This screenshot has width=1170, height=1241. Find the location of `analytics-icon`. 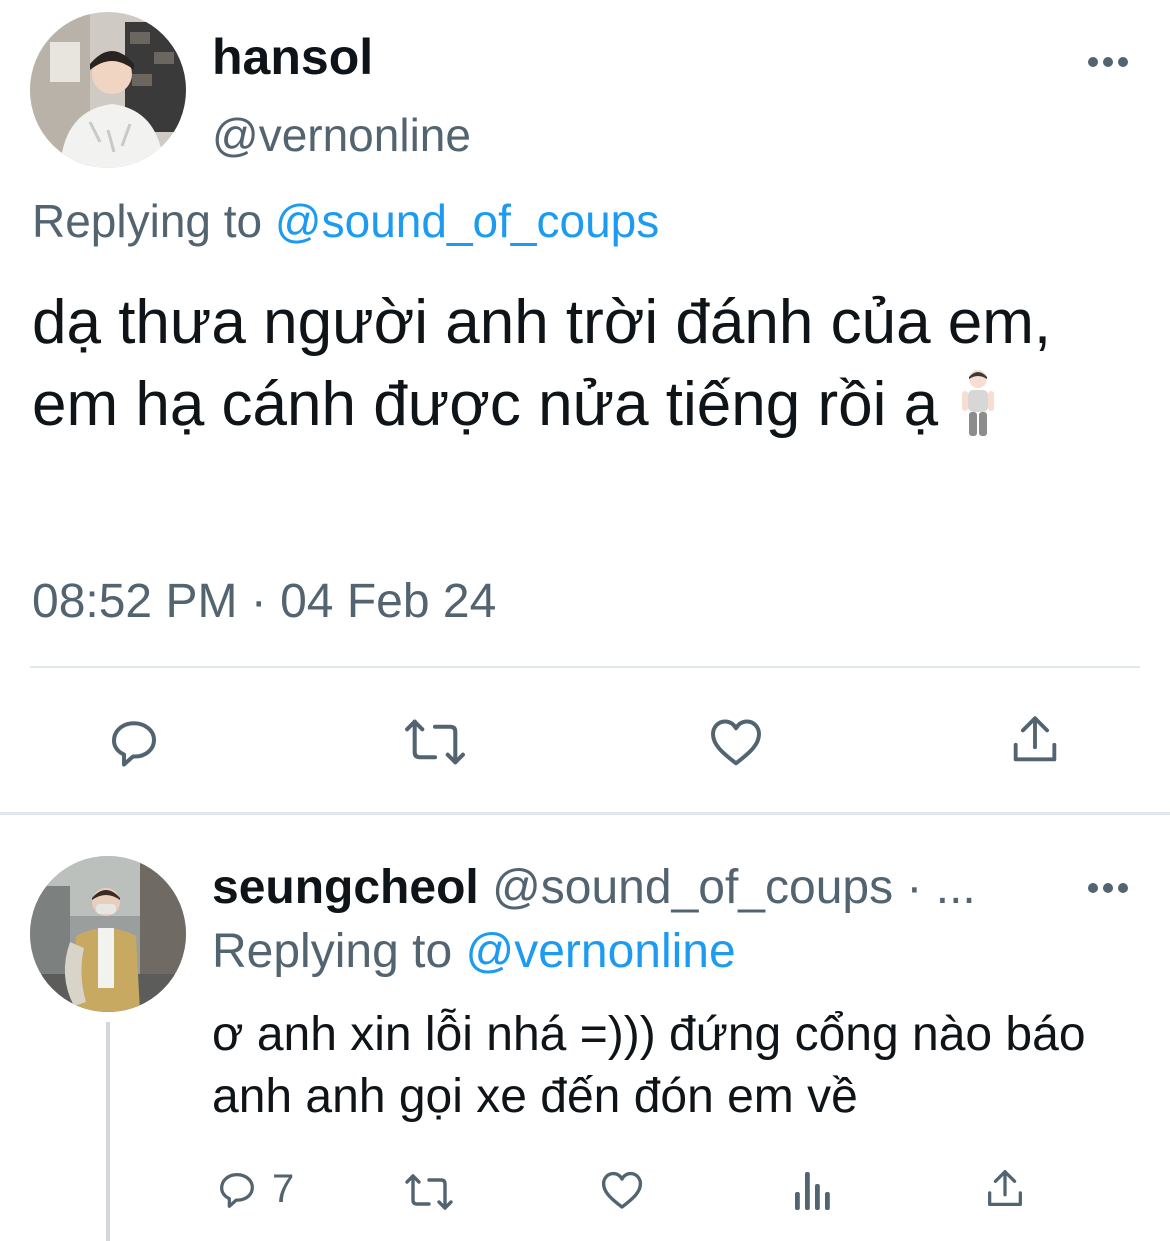

analytics-icon is located at coordinates (812, 1191).